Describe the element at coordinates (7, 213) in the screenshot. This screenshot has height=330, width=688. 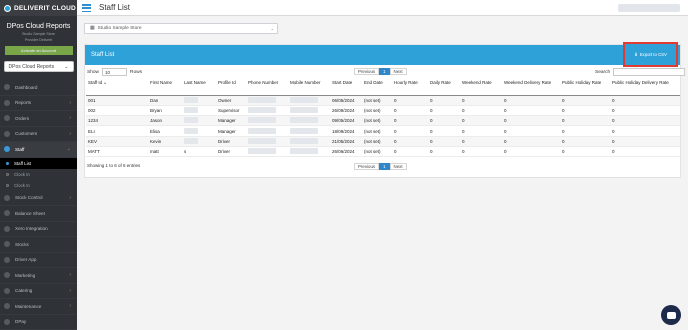
I see `balance-sheet-icon` at that location.